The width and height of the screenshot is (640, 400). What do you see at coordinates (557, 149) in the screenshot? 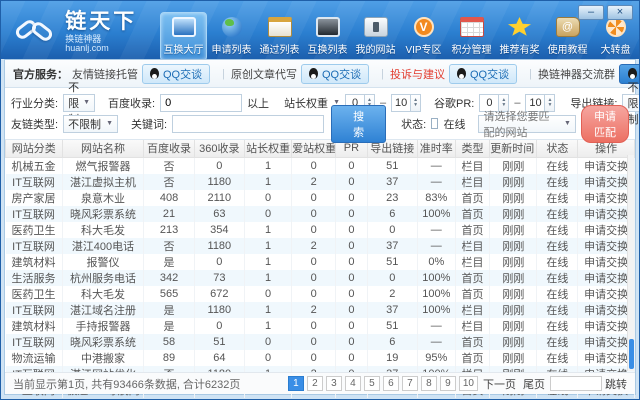
I see `column-header: 状态` at bounding box center [557, 149].